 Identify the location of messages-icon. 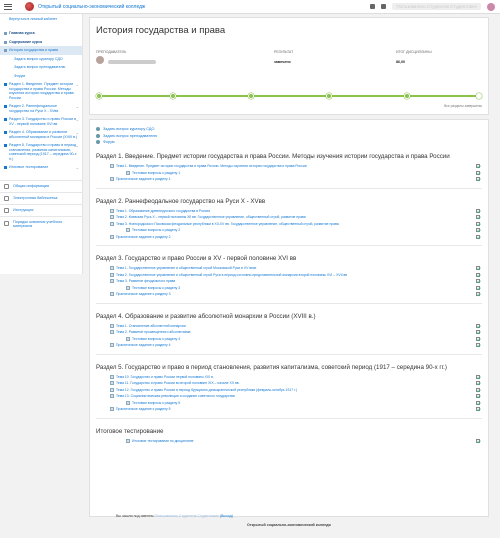
(384, 6).